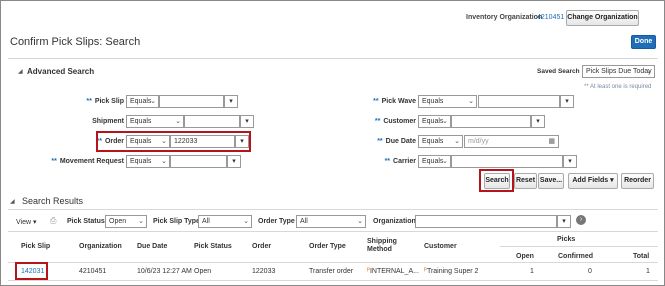 The height and width of the screenshot is (286, 665). What do you see at coordinates (593, 181) in the screenshot?
I see `add-fields-button: Add Fields ▾` at bounding box center [593, 181].